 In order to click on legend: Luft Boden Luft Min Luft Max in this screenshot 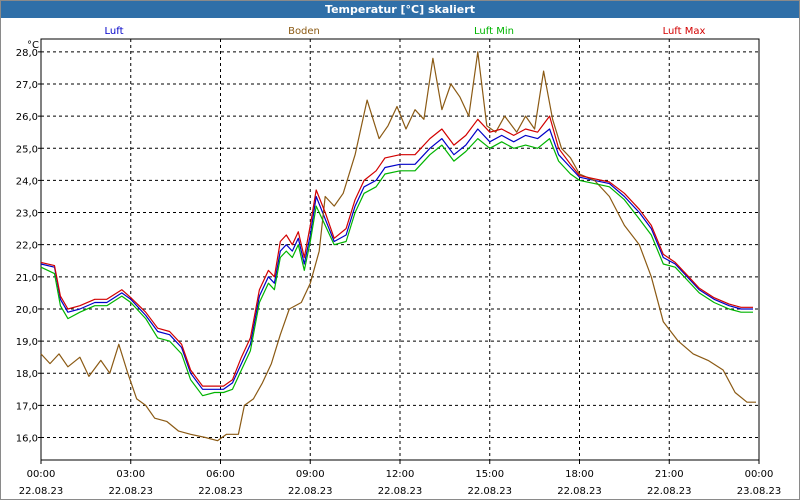, I will do `click(405, 31)`.